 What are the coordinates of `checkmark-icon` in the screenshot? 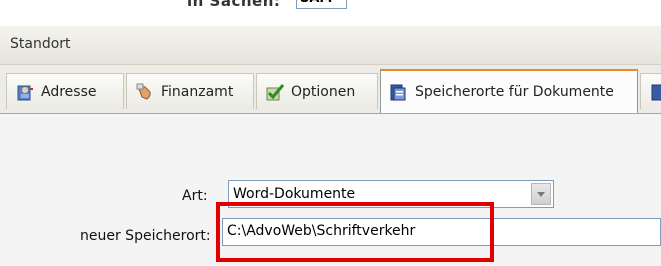 It's located at (275, 92).